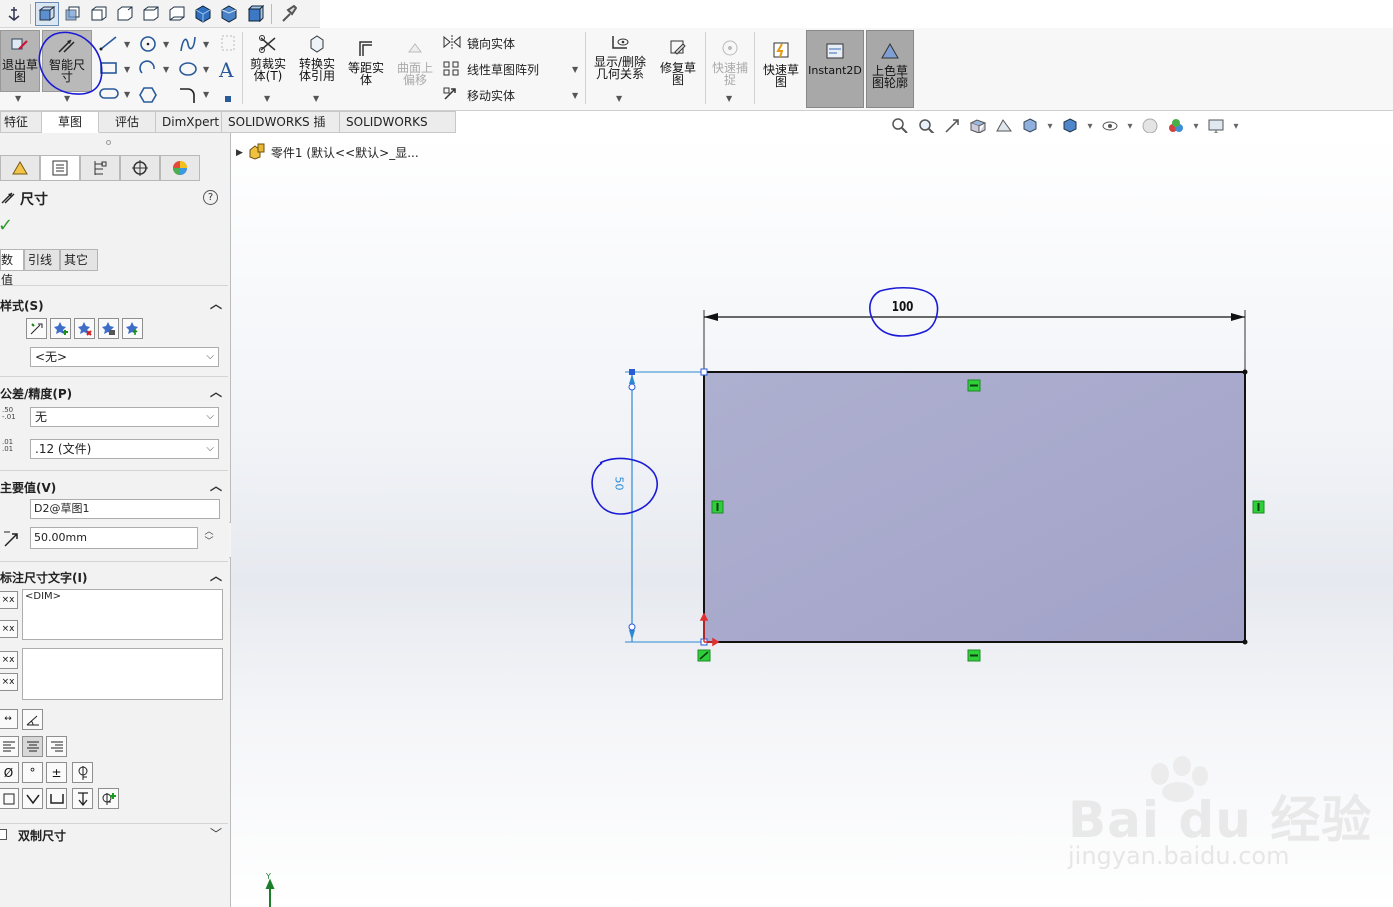 This screenshot has height=907, width=1393. What do you see at coordinates (124, 357) in the screenshot?
I see `style-select: <无> ⌵` at bounding box center [124, 357].